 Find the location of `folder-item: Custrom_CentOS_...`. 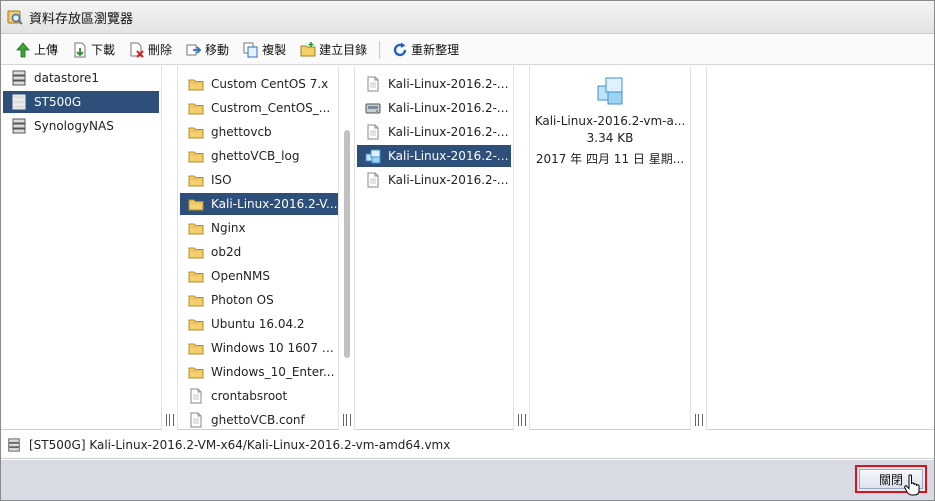

folder-item: Custrom_CentOS_... is located at coordinates (259, 108).